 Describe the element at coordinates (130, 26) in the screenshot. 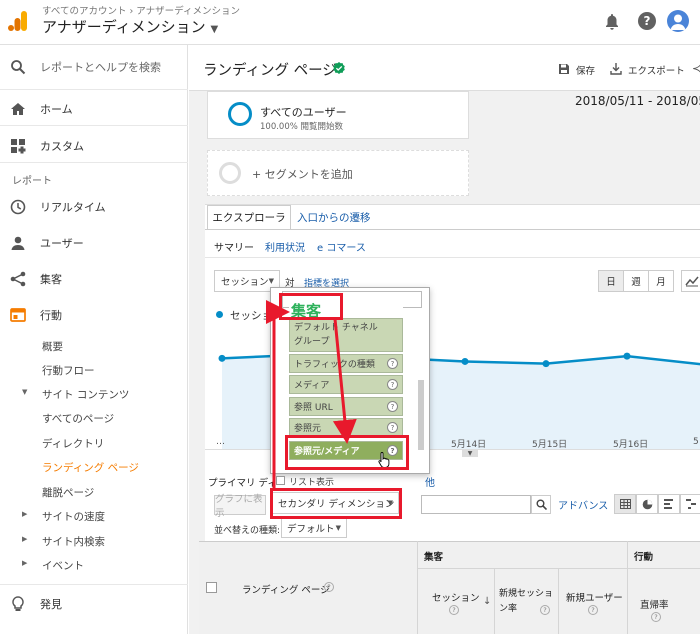

I see `property-selector: アナザーディメンション ▼` at that location.